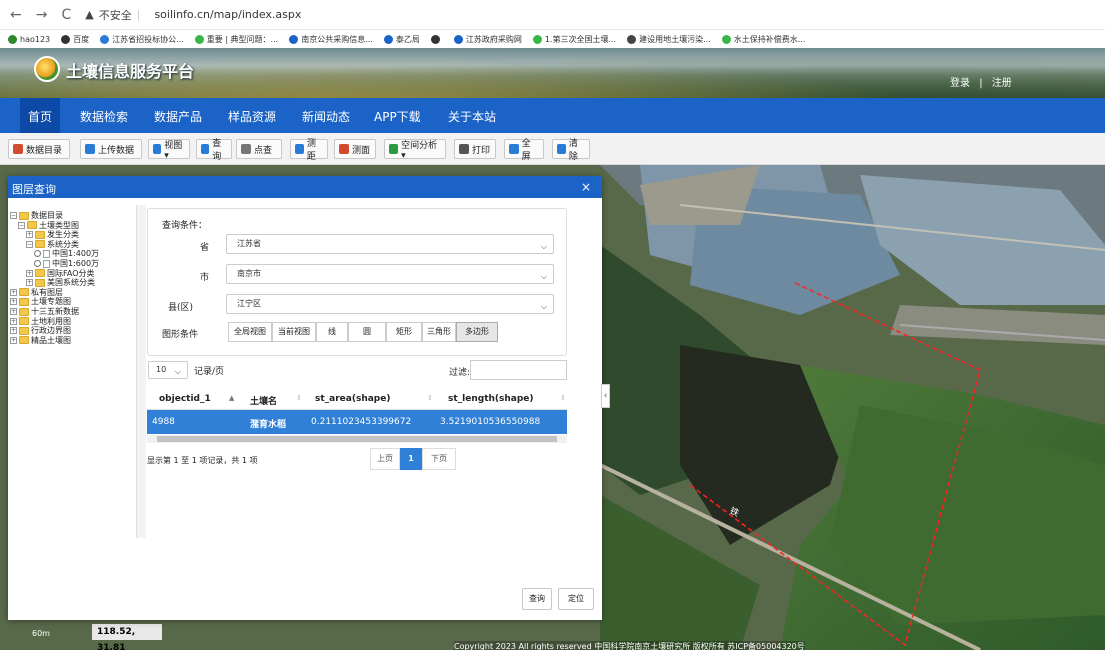 This screenshot has height=650, width=1105. Describe the element at coordinates (385, 459) in the screenshot. I see `prev-page-button: 上页` at that location.